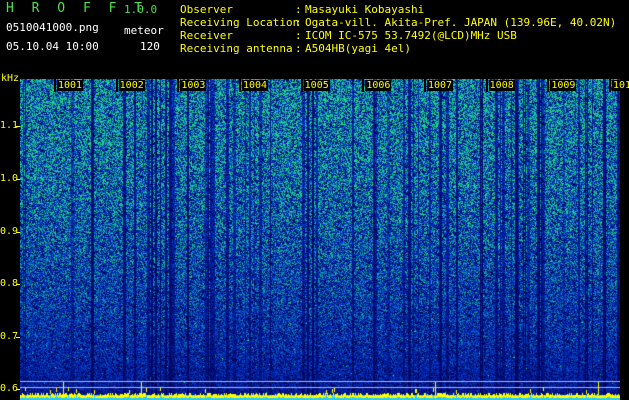 The width and height of the screenshot is (629, 400). Describe the element at coordinates (150, 46) in the screenshot. I see `count-value: 120` at that location.